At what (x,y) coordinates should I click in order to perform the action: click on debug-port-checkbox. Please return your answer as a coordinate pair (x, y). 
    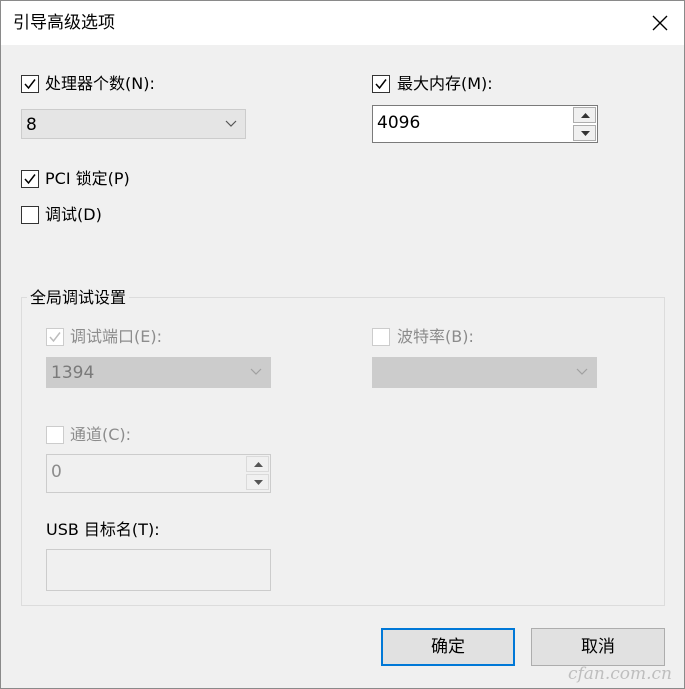
    Looking at the image, I should click on (55, 337).